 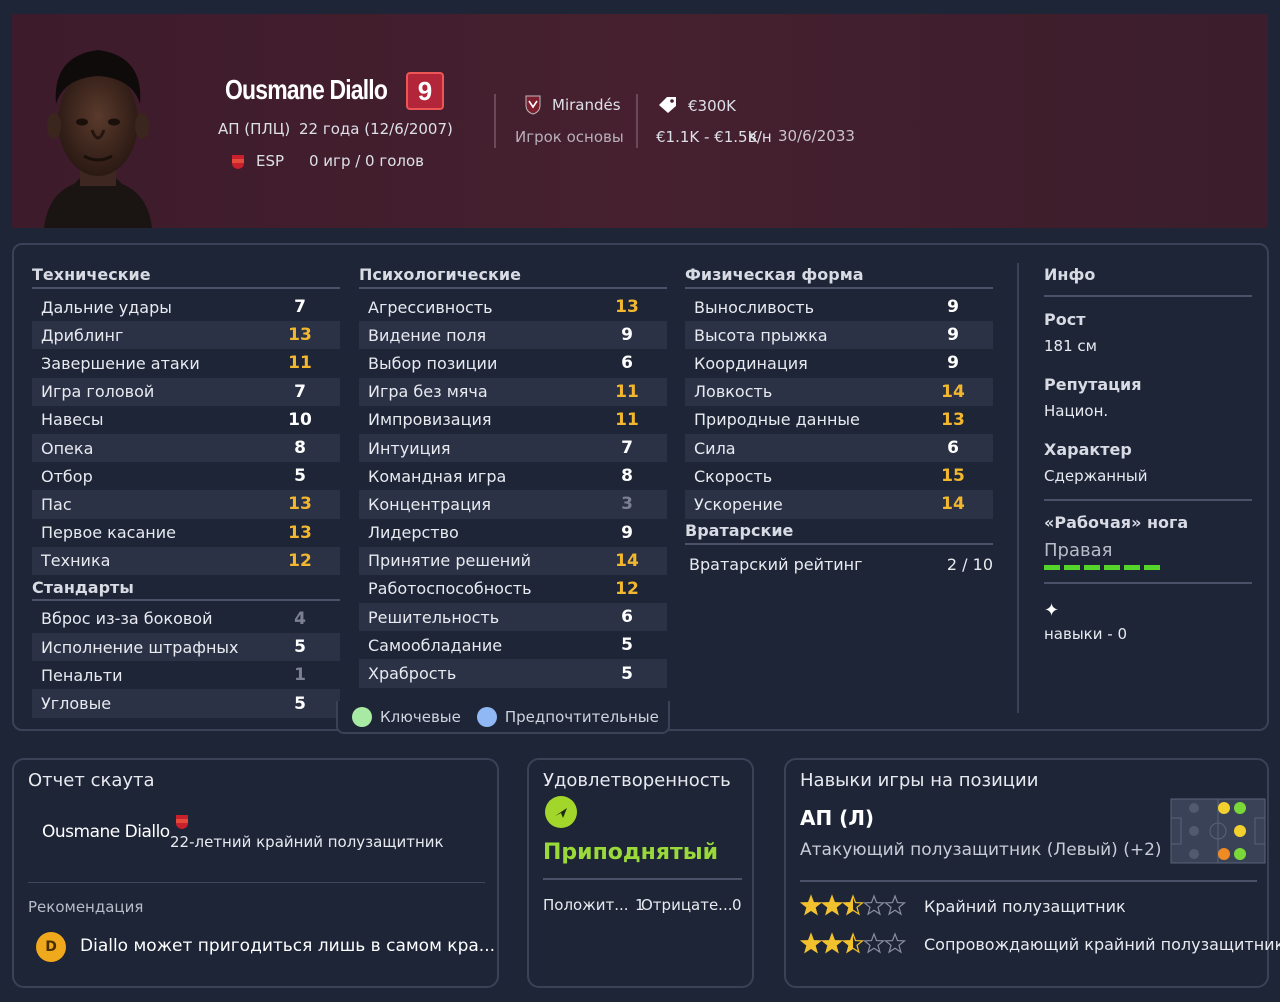 What do you see at coordinates (1102, 567) in the screenshot?
I see `foot-strength-bar` at bounding box center [1102, 567].